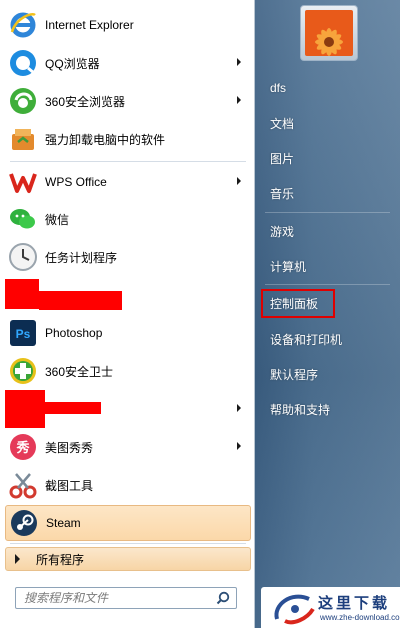 This screenshot has height=628, width=400. What do you see at coordinates (328, 88) in the screenshot?
I see `menu-item-user-folder: dfs` at bounding box center [328, 88].